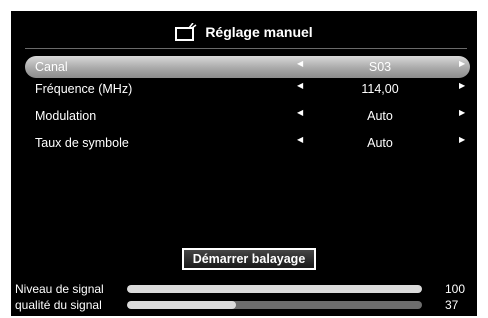 This screenshot has width=488, height=318. I want to click on setting-label: Canal, so click(51, 67).